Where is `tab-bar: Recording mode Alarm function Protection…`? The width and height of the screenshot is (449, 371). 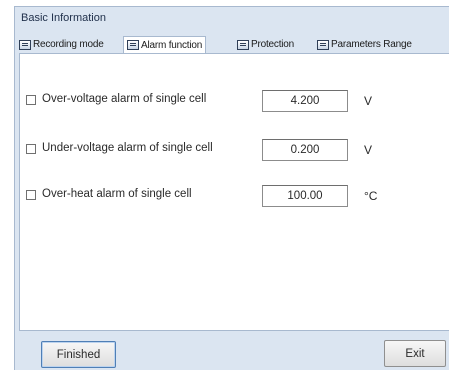
tab-bar: Recording mode Alarm function Protection… is located at coordinates (234, 44).